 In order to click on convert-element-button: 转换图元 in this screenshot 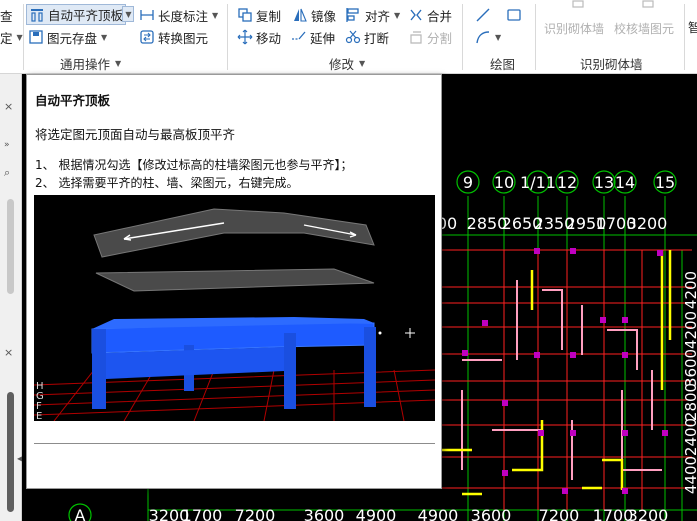, I will do `click(173, 37)`.